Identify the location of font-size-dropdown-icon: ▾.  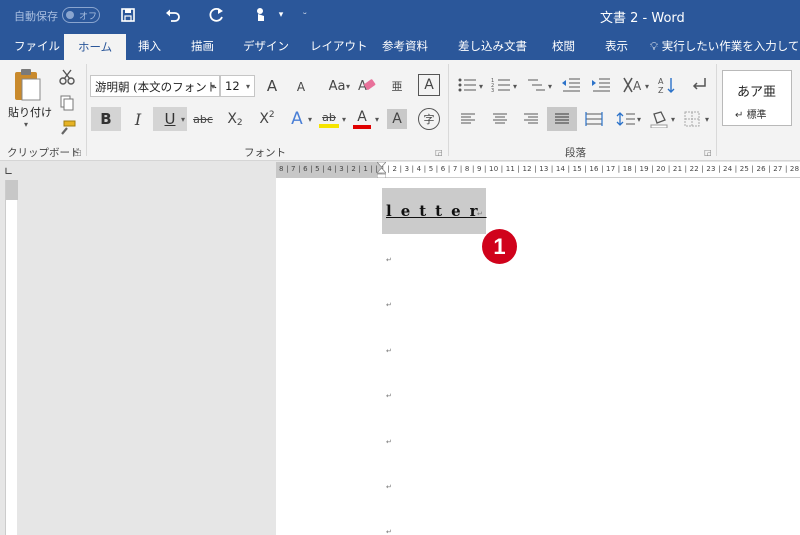
(248, 86).